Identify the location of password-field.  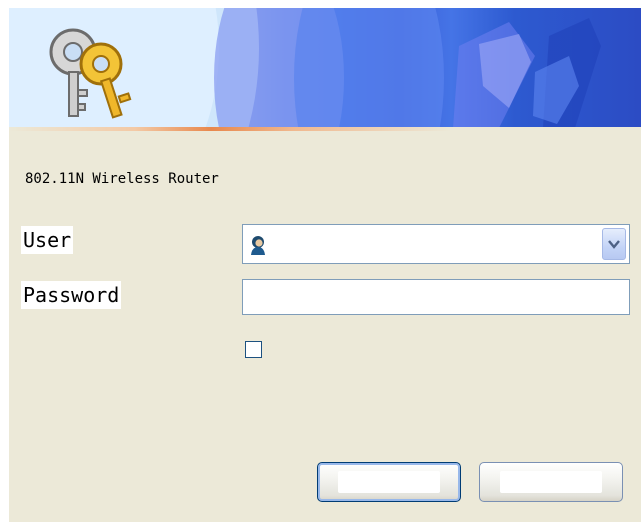
(436, 297).